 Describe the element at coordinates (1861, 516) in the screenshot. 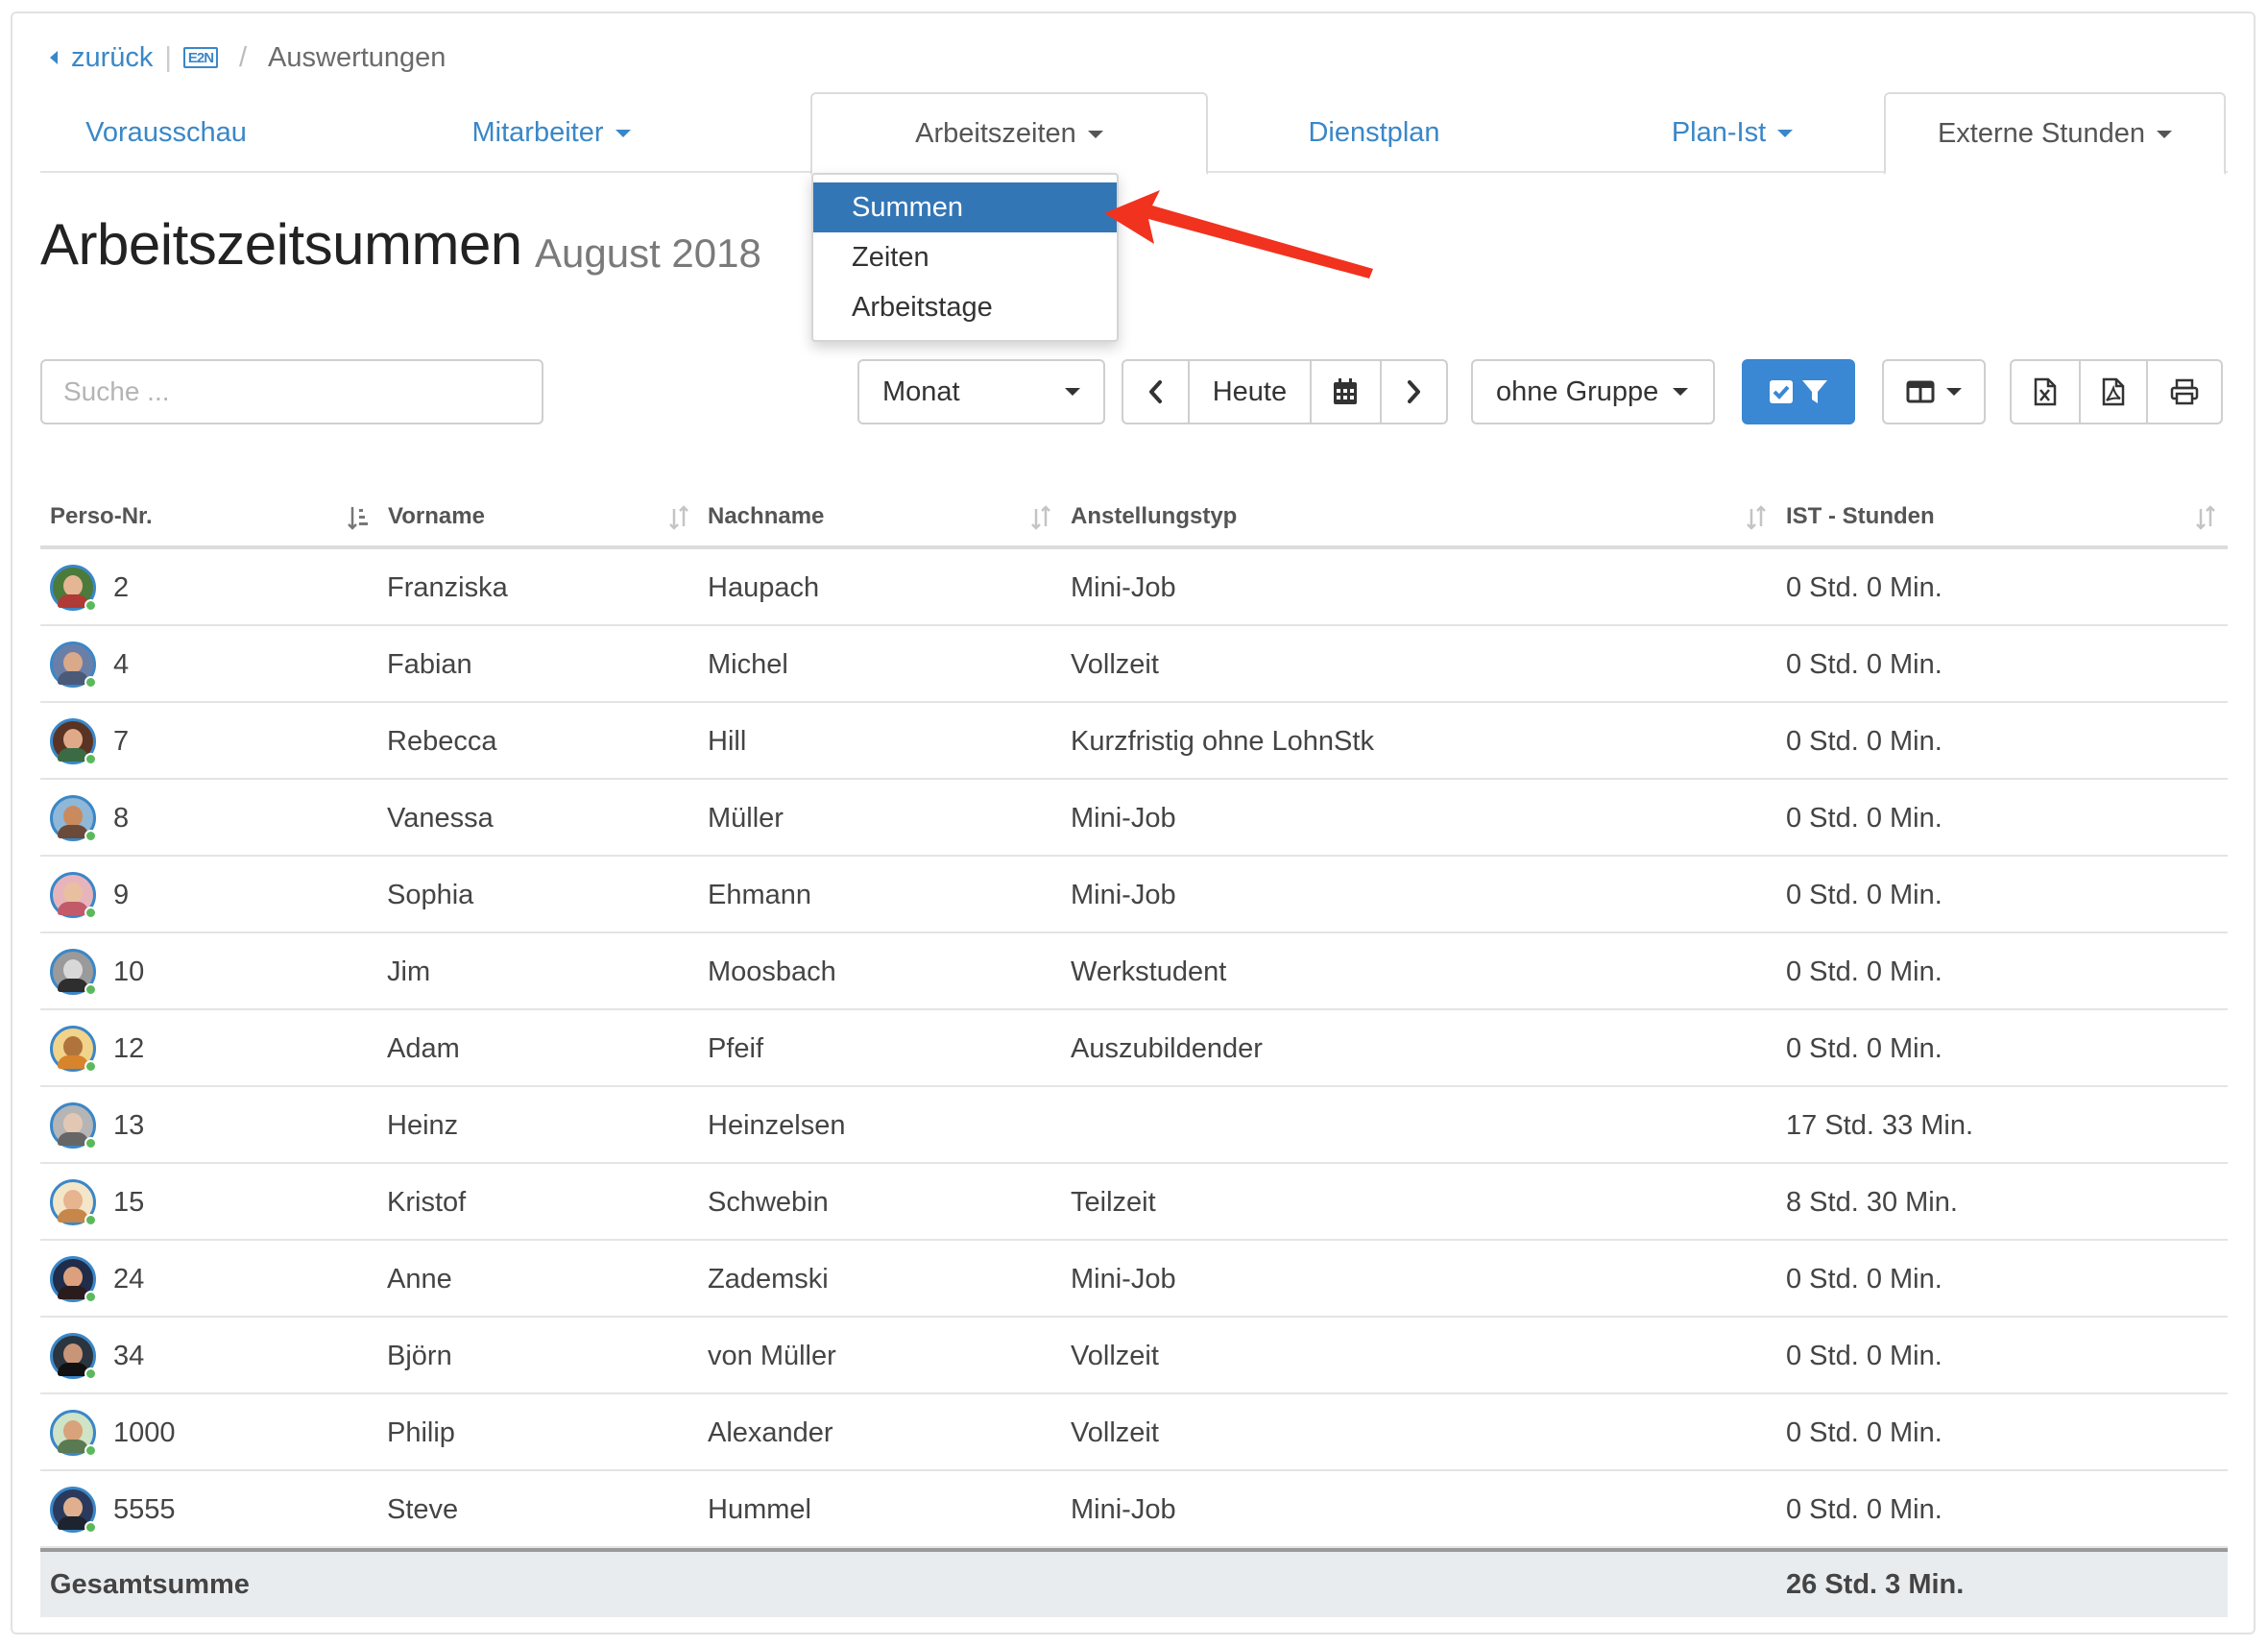

I see `column-header-ist-stunden: IST - Stunden` at that location.